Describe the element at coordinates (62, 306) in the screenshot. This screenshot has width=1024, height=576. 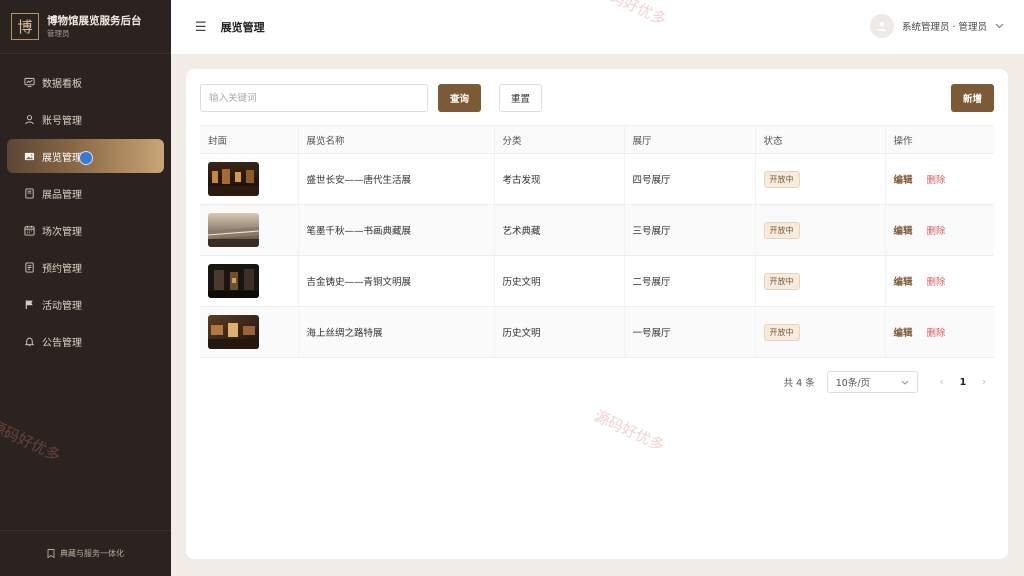
I see `sidebar-item-label: 活动管理` at that location.